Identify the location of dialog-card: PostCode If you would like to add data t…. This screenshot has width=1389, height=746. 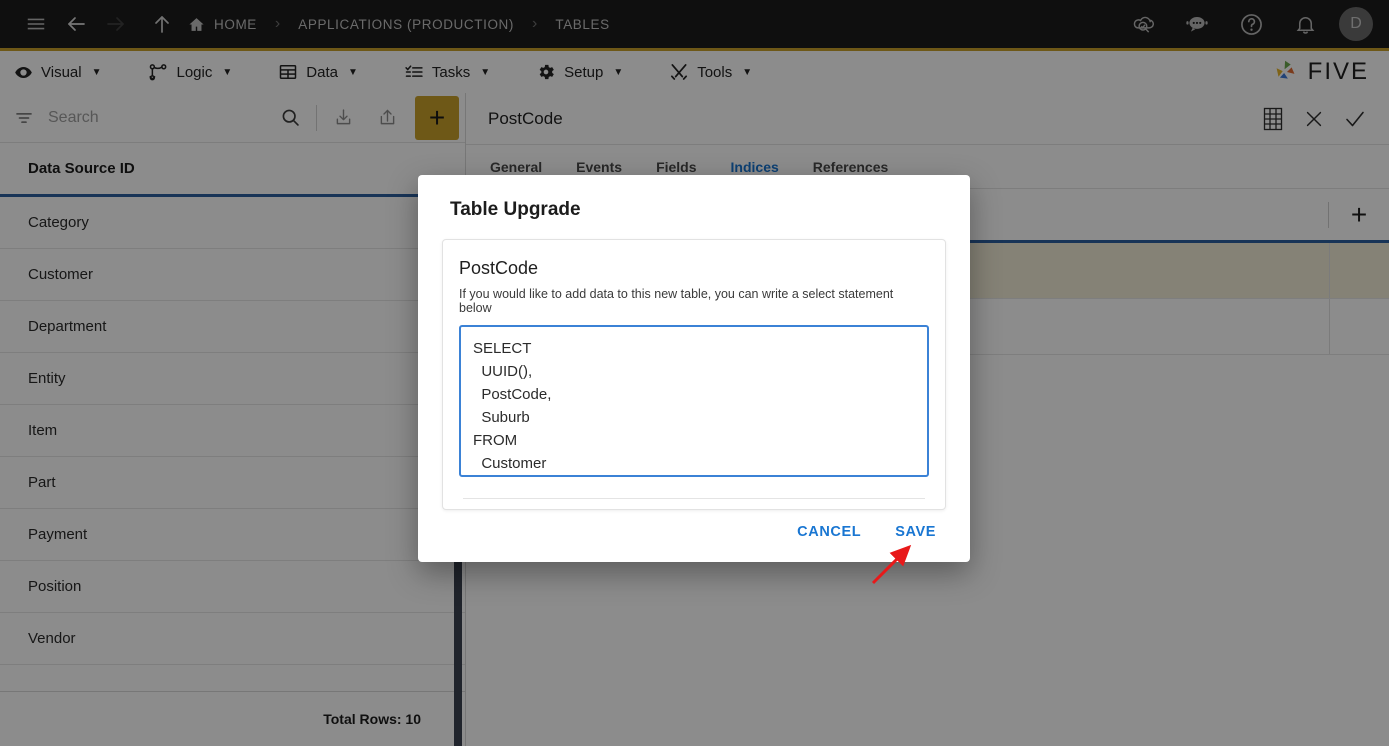
(694, 374).